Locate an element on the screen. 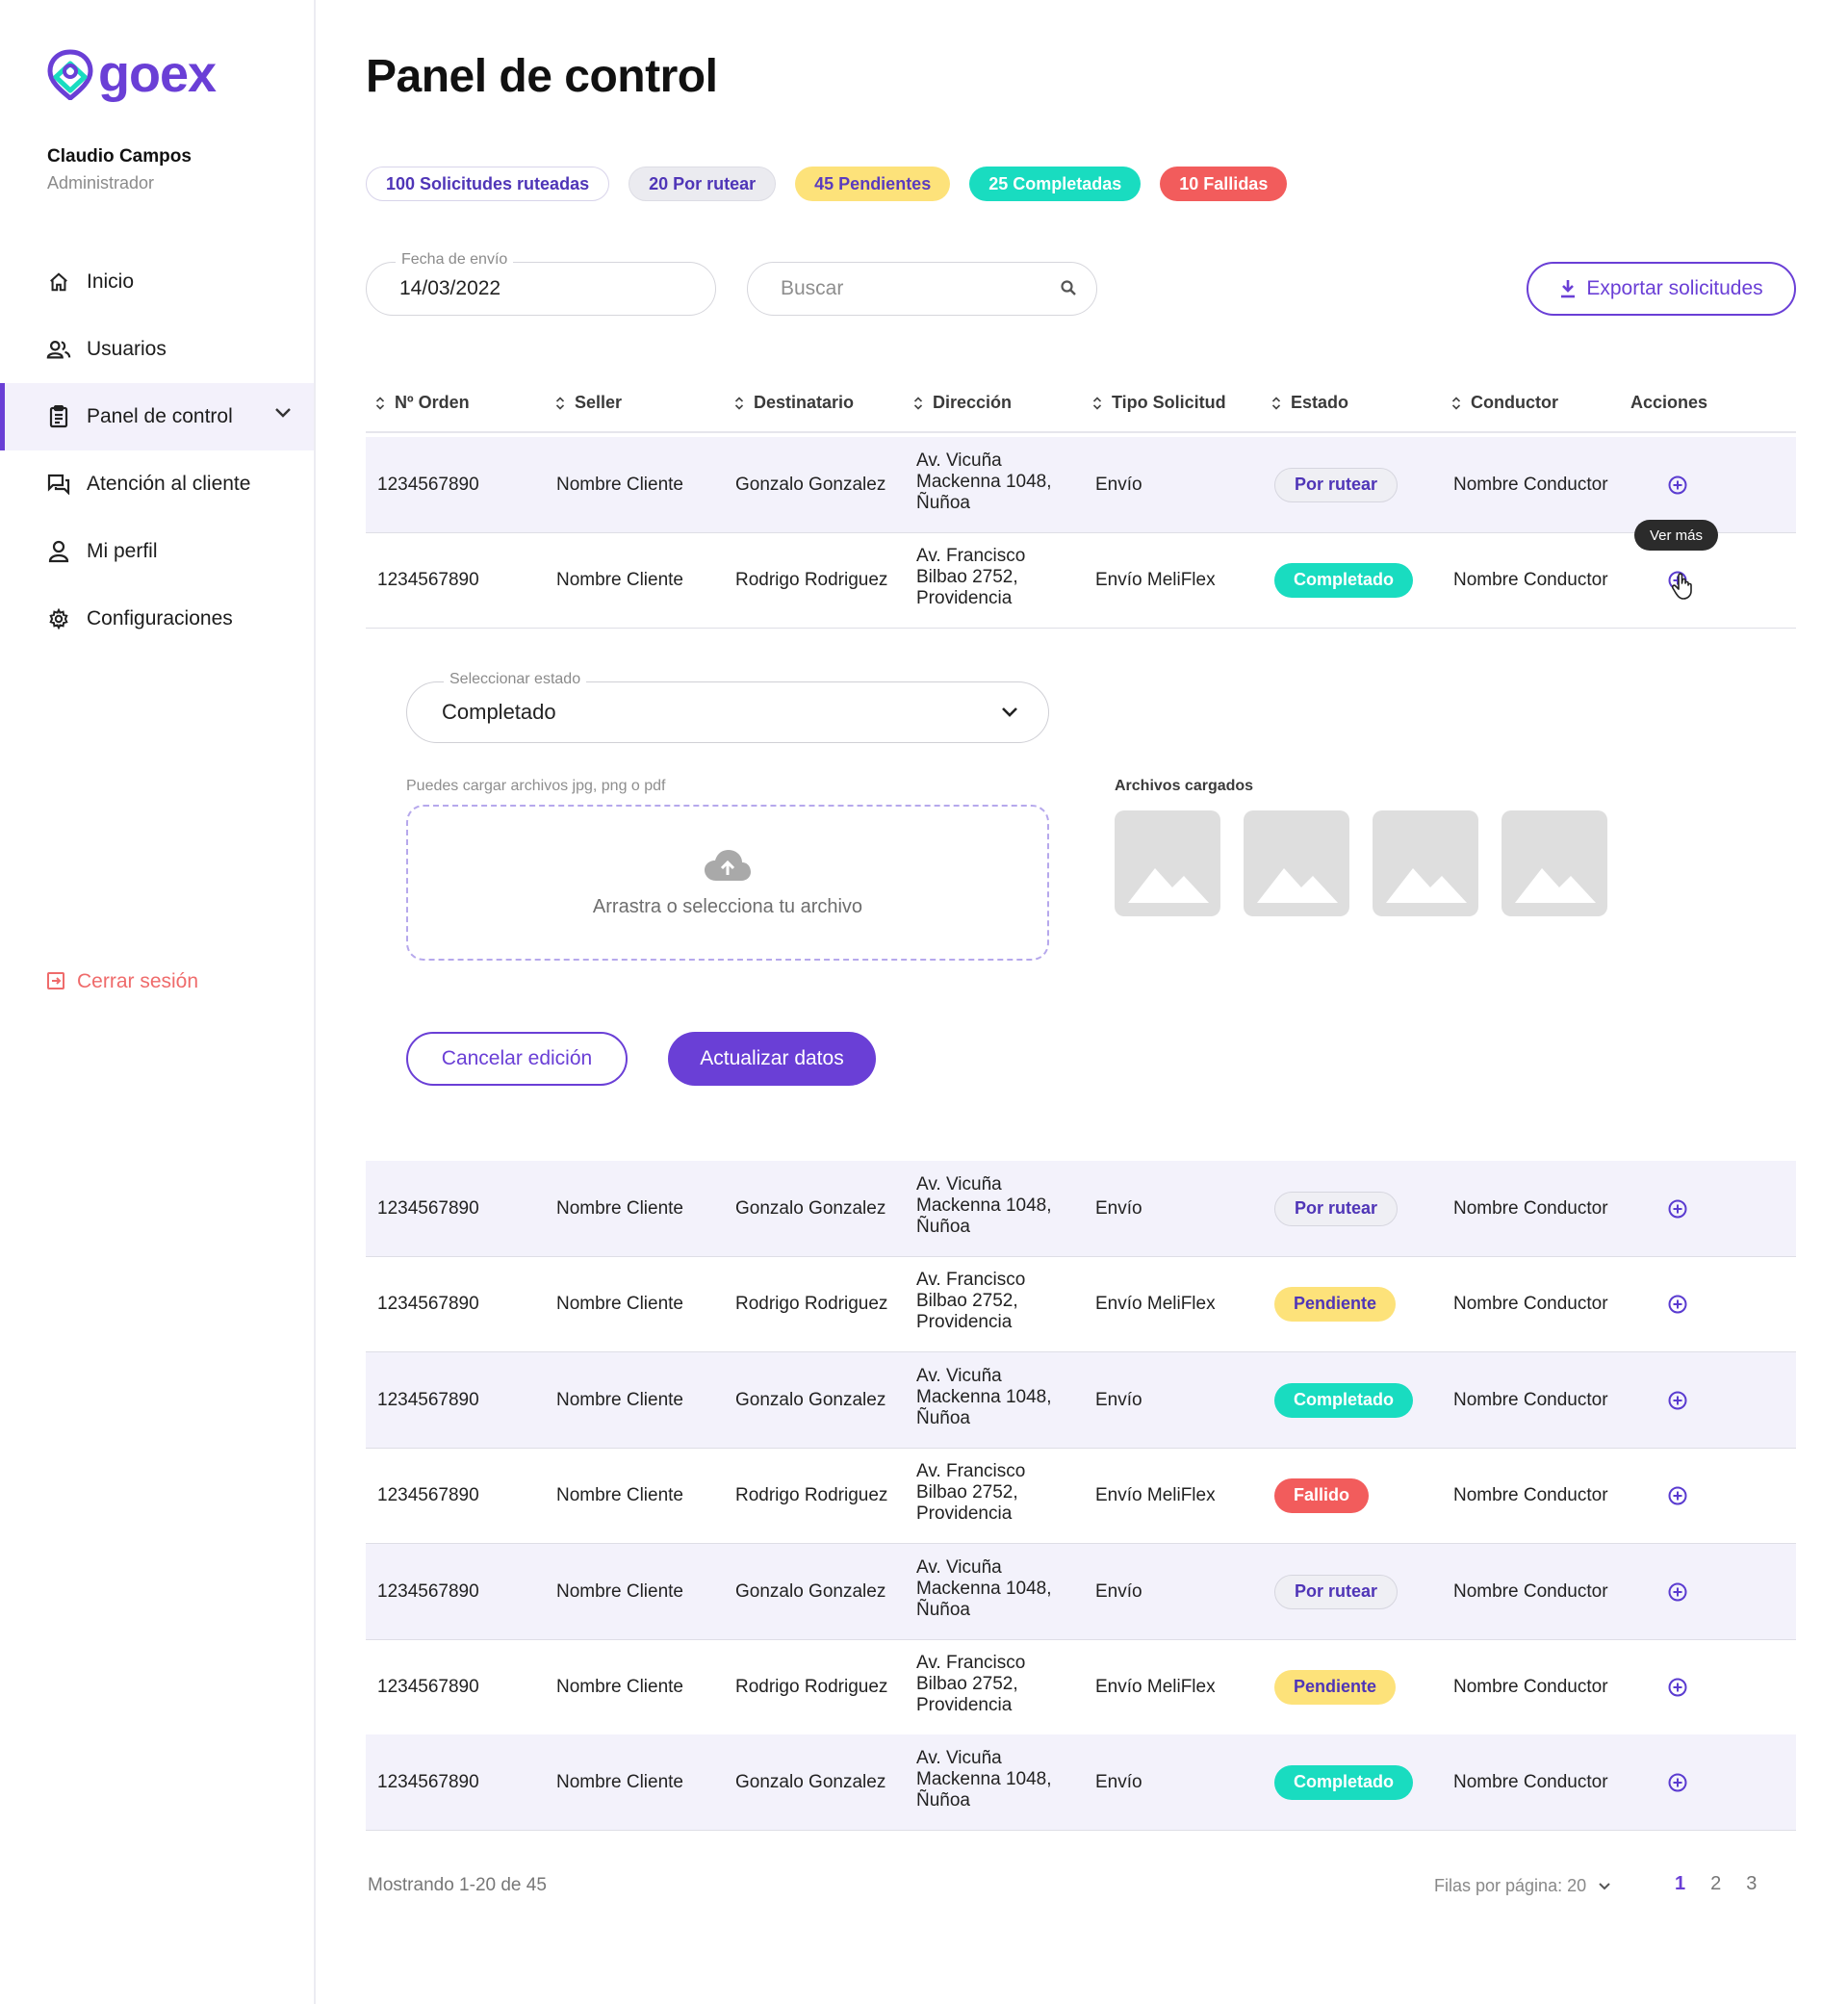 The image size is (1848, 2004). cell-direccion: Av. Francisco Bilbao 2752, Providencia is located at coordinates (993, 1301).